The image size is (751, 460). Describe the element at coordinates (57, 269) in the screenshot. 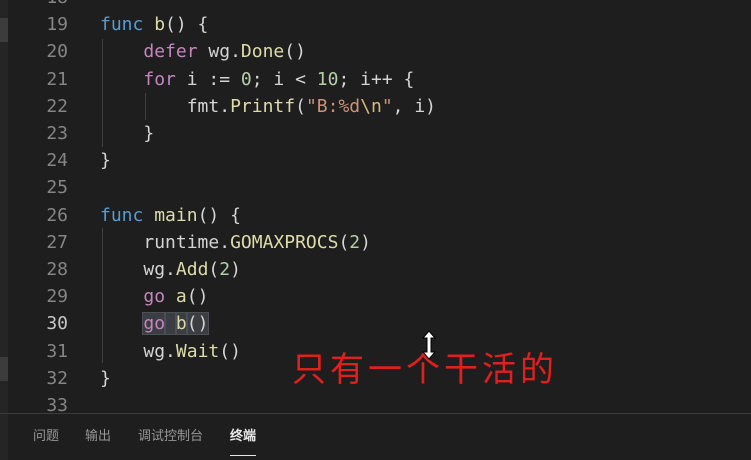

I see `line-number: 28` at that location.